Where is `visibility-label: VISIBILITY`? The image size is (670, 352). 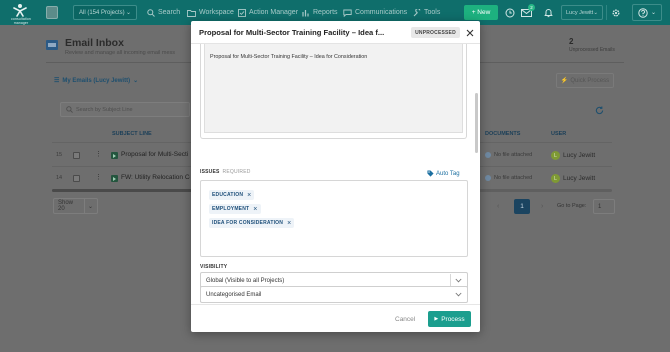
visibility-label: VISIBILITY is located at coordinates (214, 267).